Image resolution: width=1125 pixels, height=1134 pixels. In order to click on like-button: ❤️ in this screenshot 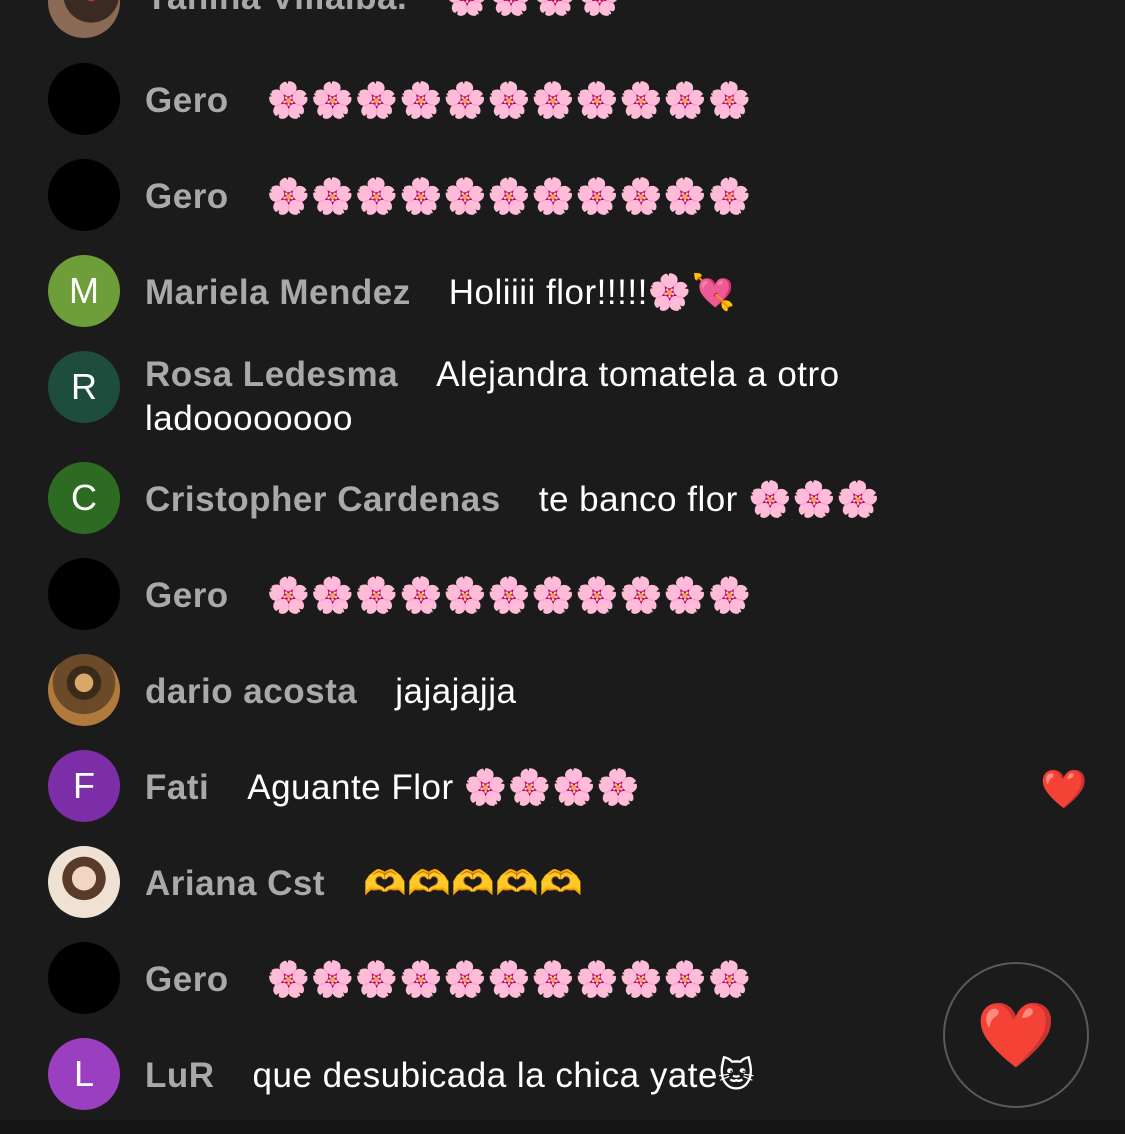, I will do `click(1016, 1035)`.